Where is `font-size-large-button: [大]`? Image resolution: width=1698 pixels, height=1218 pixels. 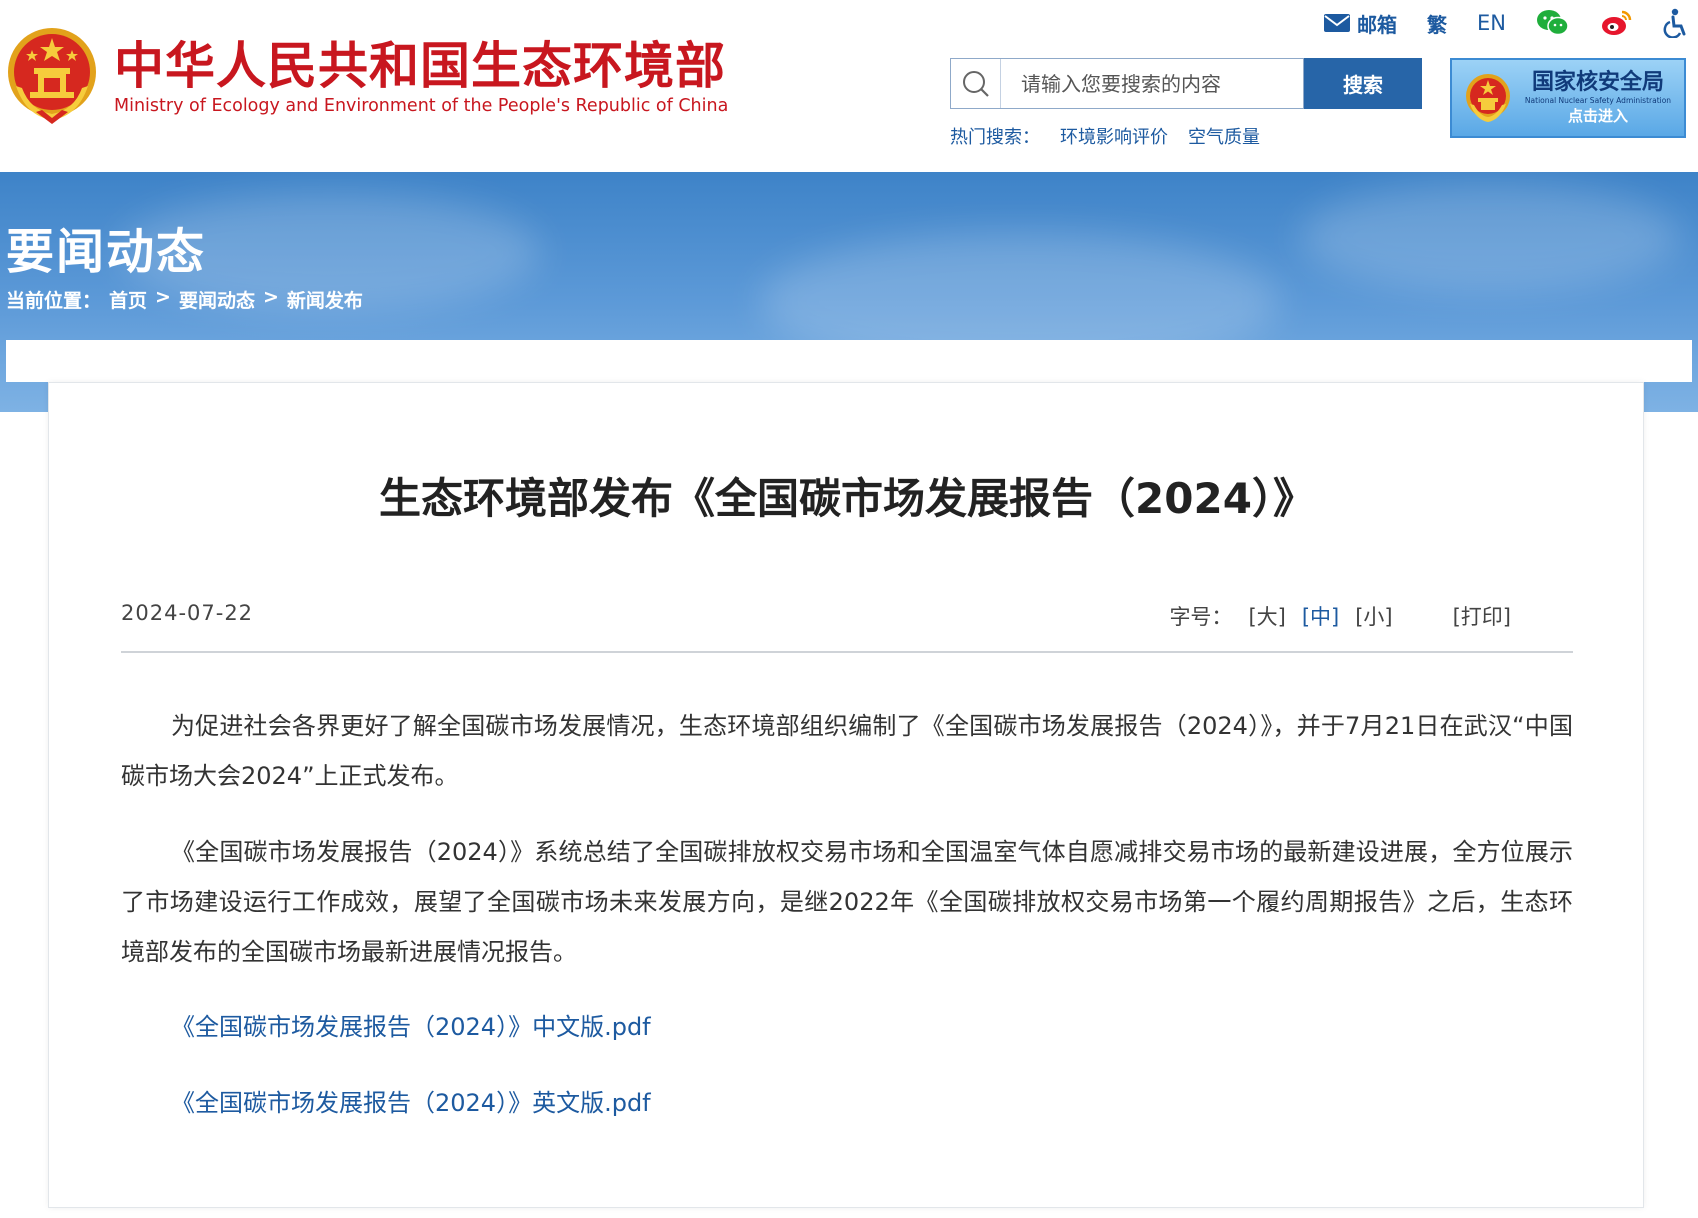 font-size-large-button: [大] is located at coordinates (1266, 616).